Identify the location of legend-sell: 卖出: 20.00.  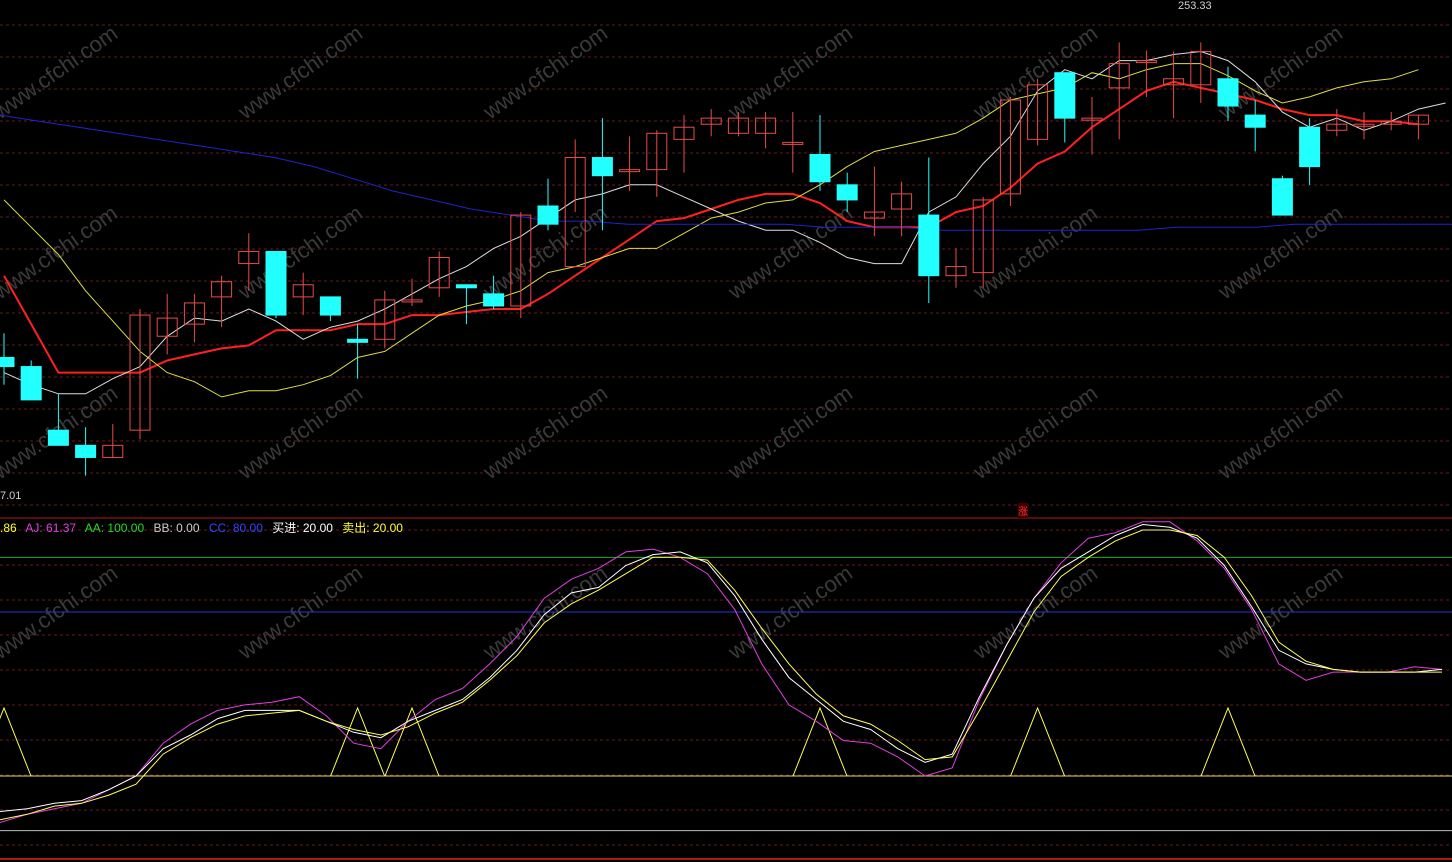
(372, 528).